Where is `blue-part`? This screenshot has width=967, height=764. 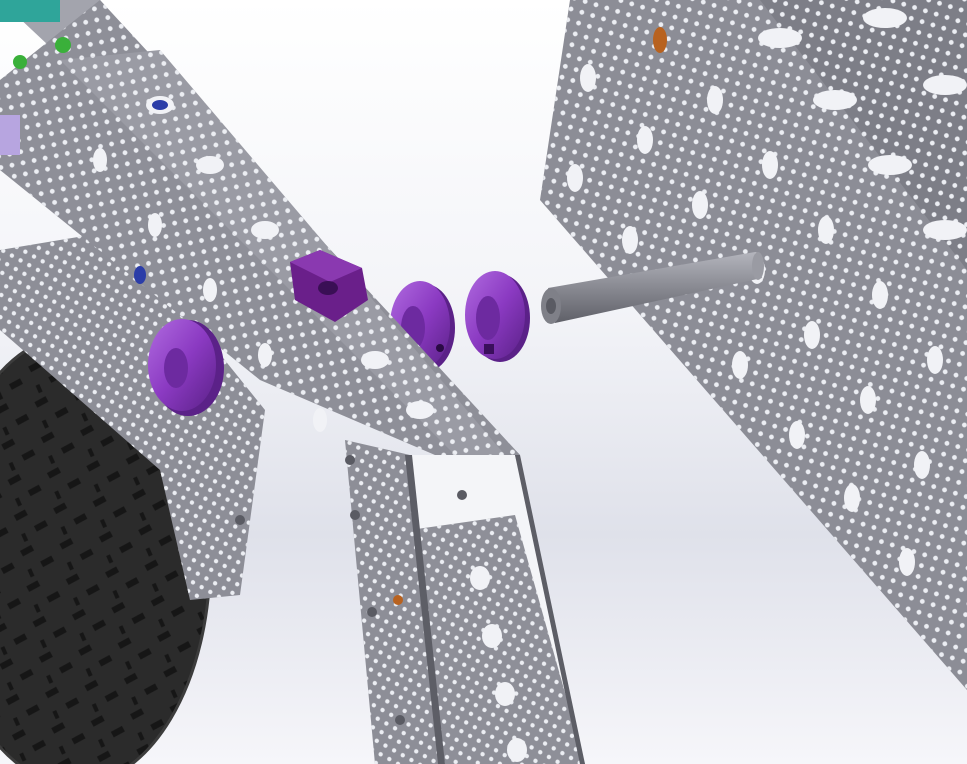 blue-part is located at coordinates (160, 105).